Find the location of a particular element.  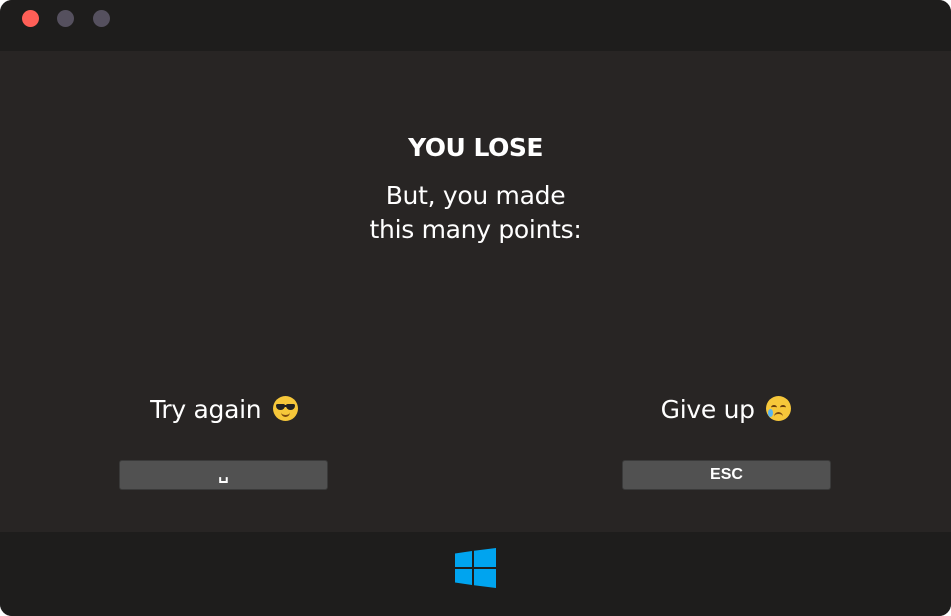

score-caption-line-1: But, you made is located at coordinates (475, 195).